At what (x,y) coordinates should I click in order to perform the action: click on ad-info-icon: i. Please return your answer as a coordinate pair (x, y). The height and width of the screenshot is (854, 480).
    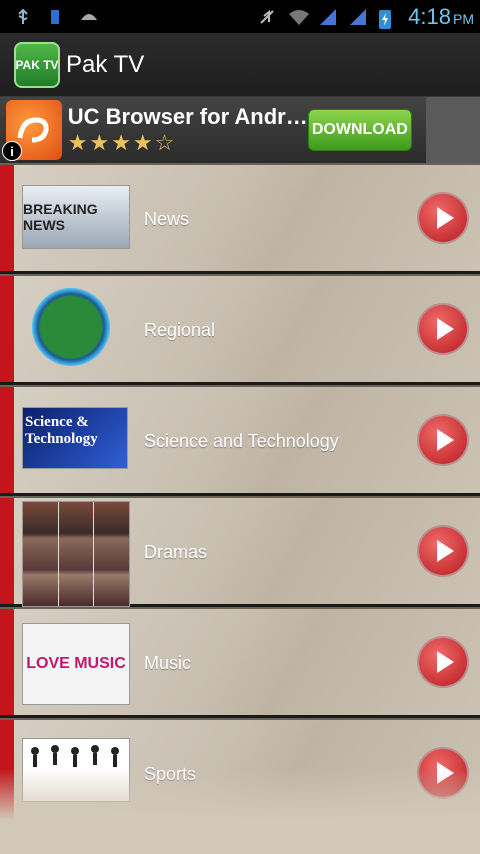
    Looking at the image, I should click on (12, 151).